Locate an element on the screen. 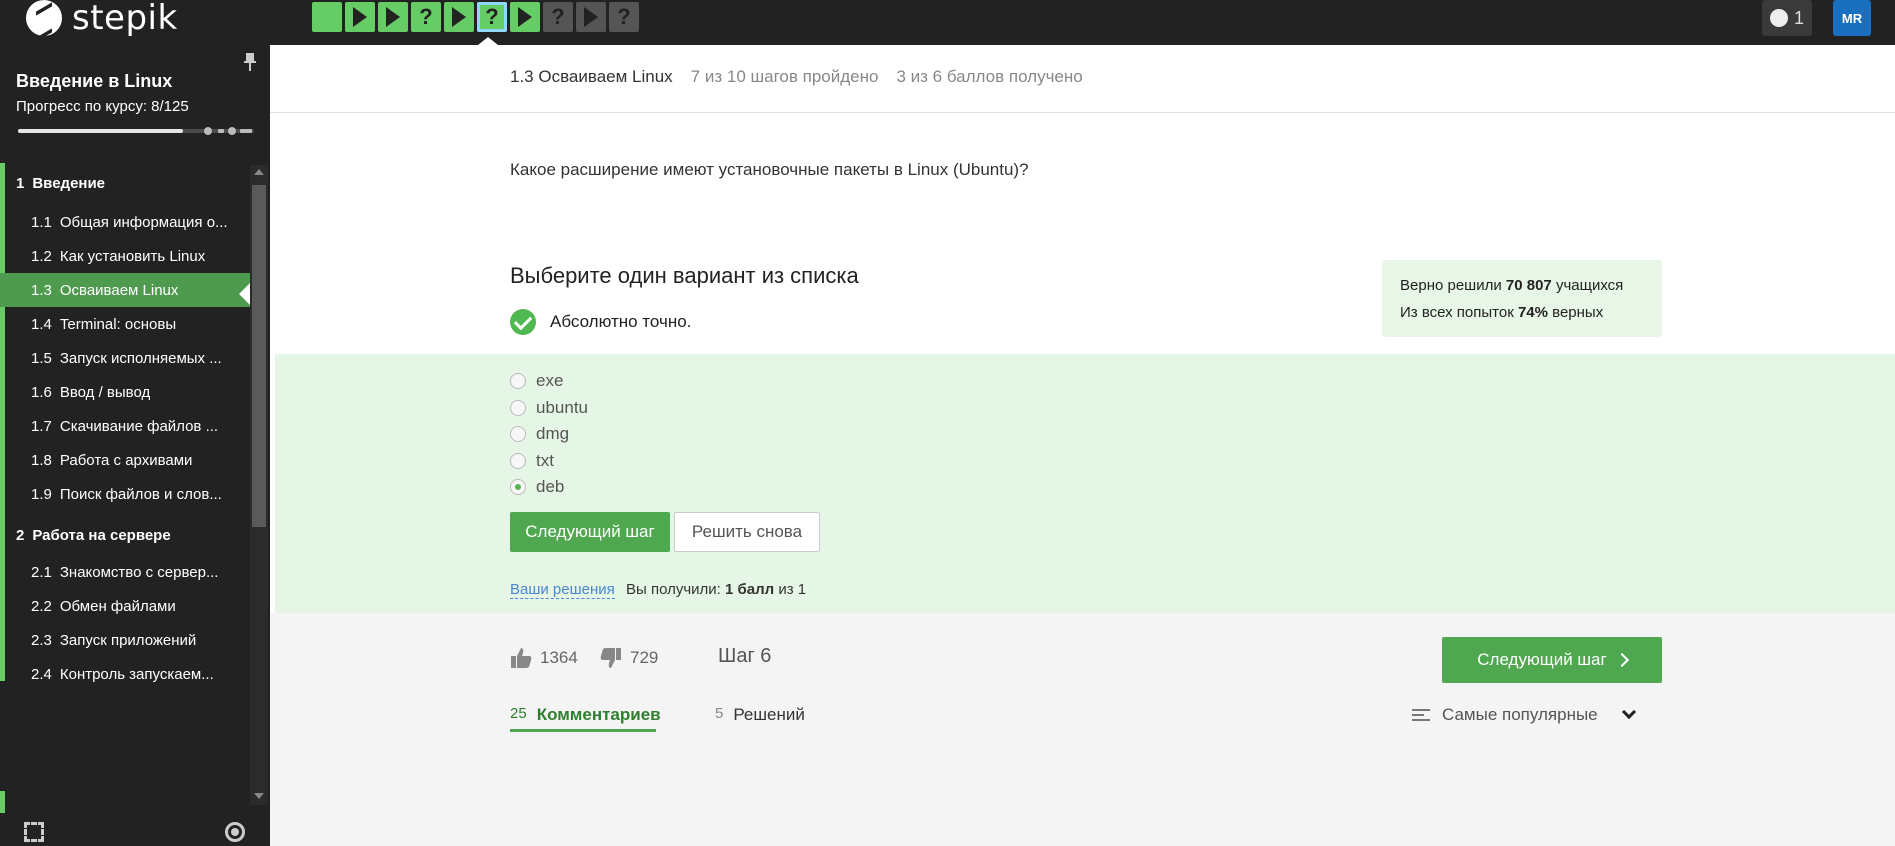 The width and height of the screenshot is (1895, 846). divider is located at coordinates (1082, 112).